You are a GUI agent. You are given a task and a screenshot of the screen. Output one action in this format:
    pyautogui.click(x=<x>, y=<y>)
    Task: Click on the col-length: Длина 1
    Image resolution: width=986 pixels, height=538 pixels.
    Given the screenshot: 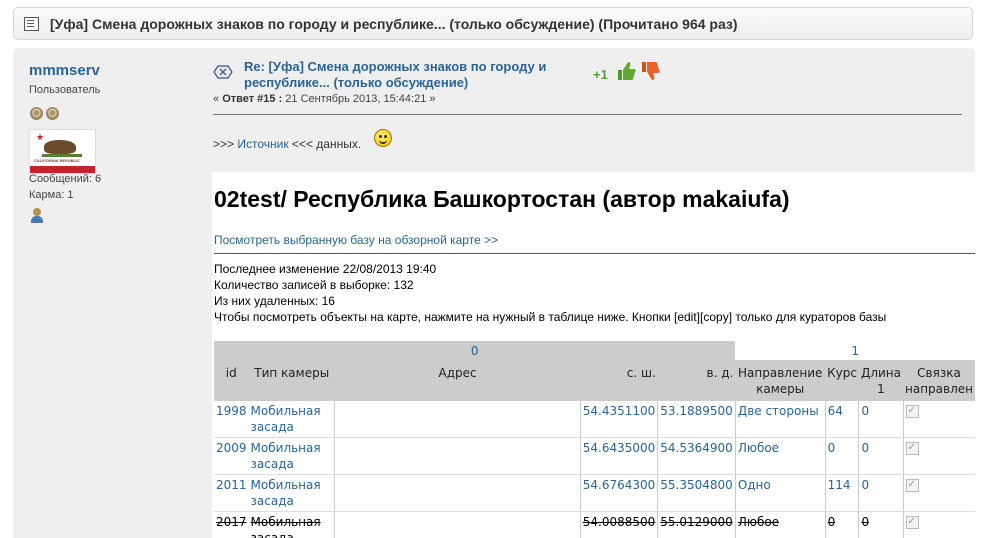 What is the action you would take?
    pyautogui.click(x=880, y=380)
    